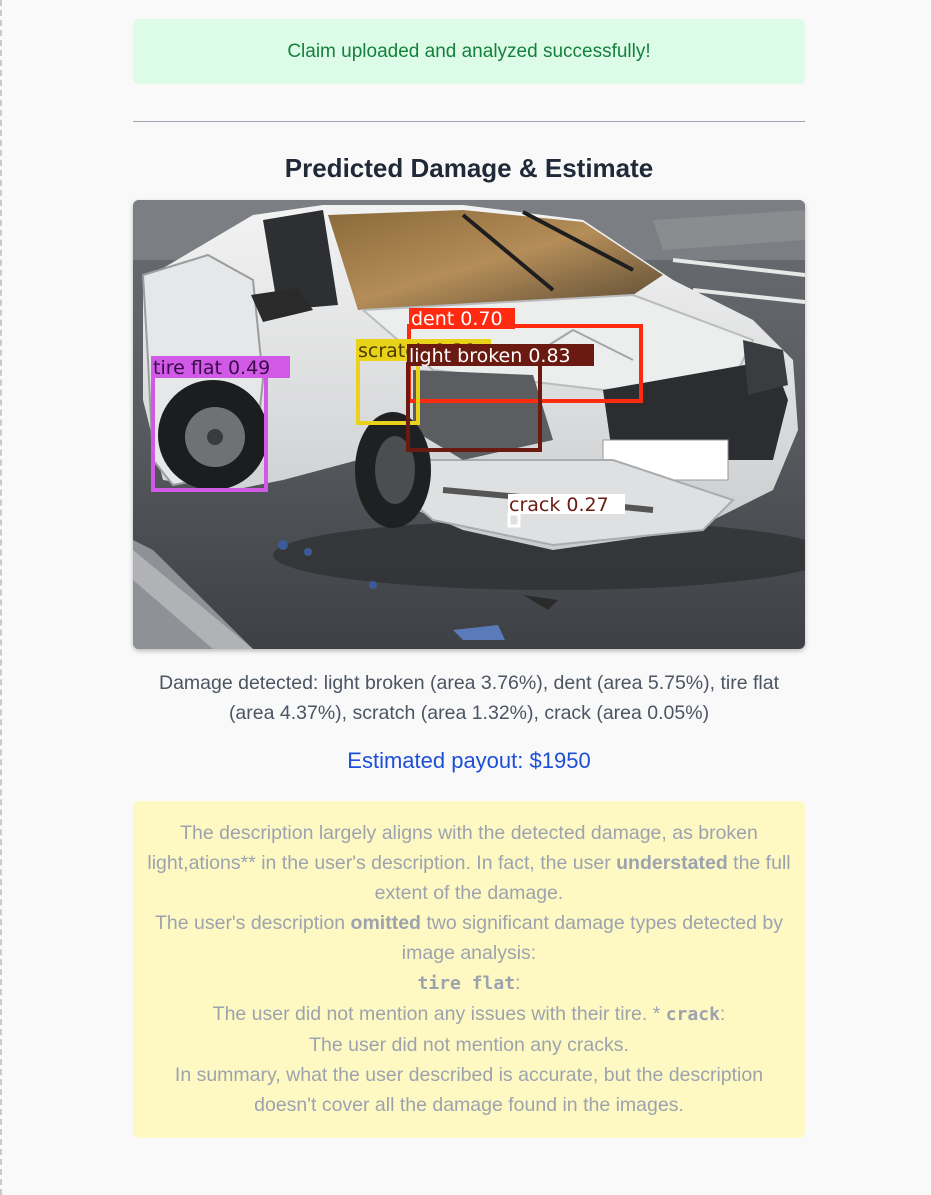  What do you see at coordinates (385, 923) in the screenshot?
I see `analysis-emphasis: omitted` at bounding box center [385, 923].